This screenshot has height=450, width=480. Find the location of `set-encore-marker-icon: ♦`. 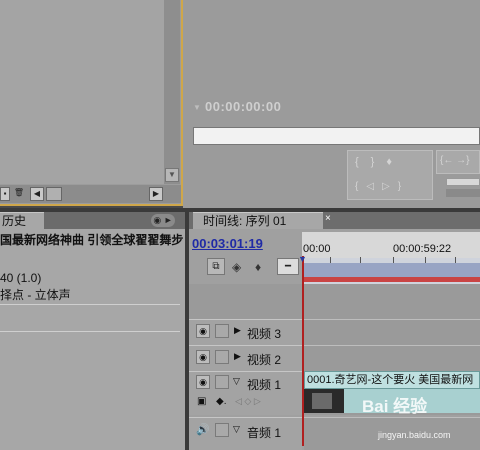

set-encore-marker-icon: ♦ is located at coordinates (258, 267).